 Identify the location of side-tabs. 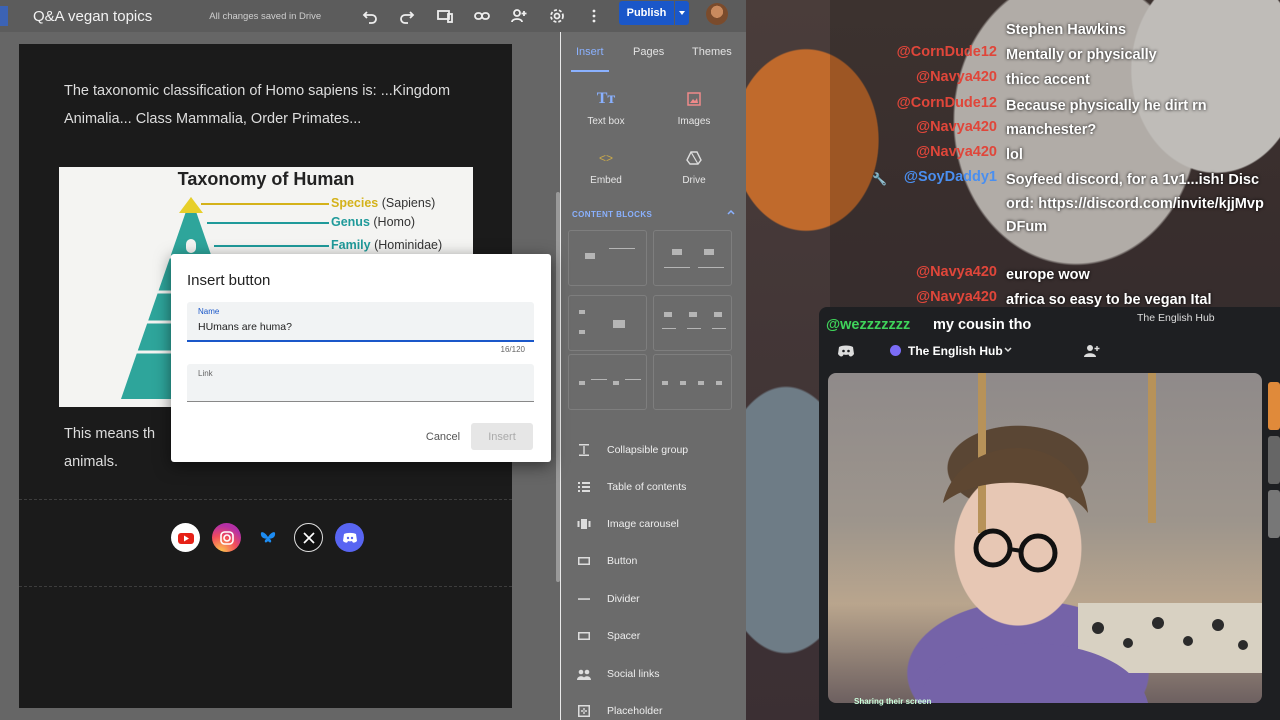
(1274, 482).